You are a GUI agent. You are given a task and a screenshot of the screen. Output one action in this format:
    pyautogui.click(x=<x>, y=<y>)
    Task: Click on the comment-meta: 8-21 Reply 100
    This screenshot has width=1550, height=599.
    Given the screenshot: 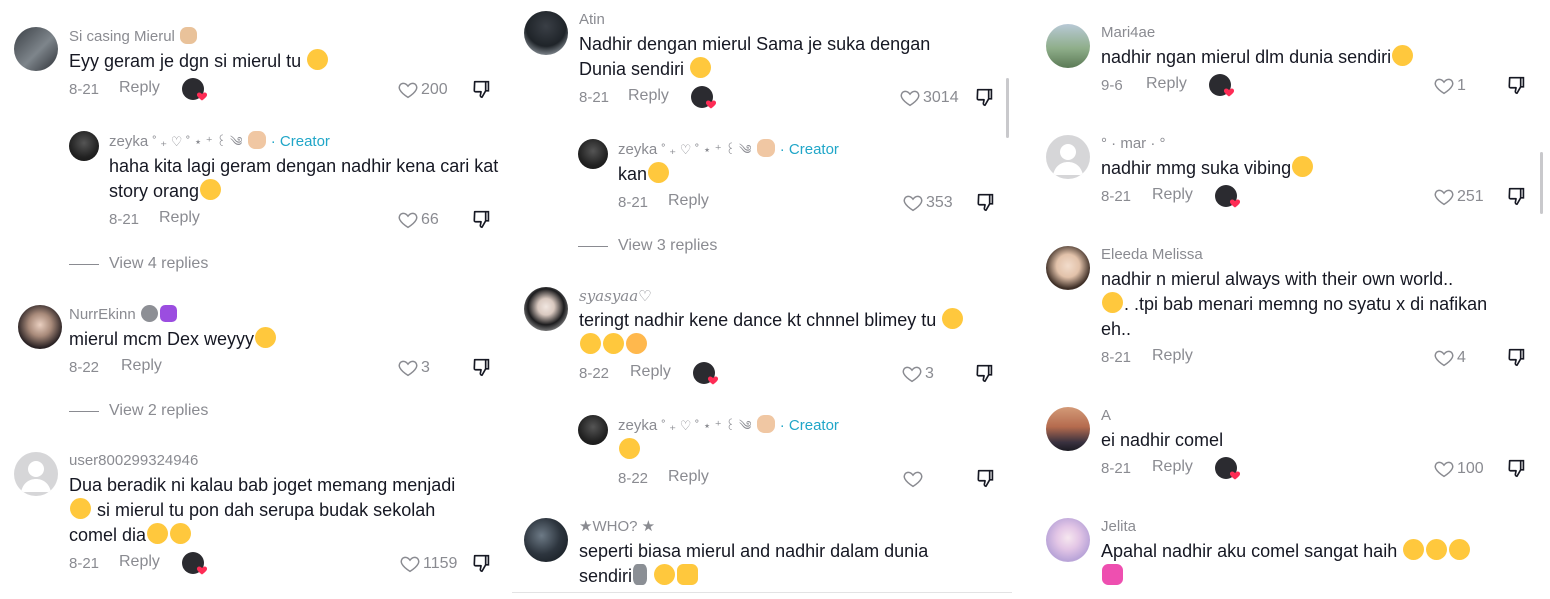 What is the action you would take?
    pyautogui.click(x=1321, y=469)
    